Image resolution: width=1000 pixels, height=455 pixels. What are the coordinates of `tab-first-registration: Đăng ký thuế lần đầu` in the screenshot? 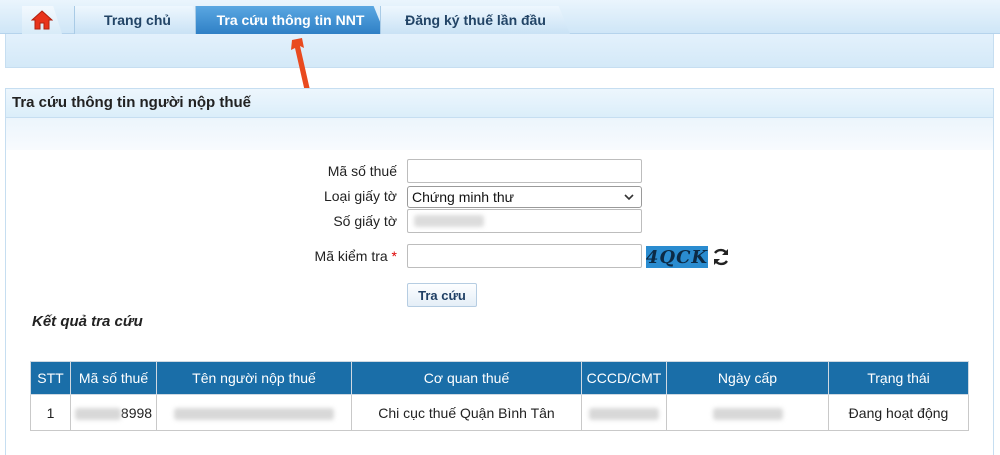 It's located at (475, 20).